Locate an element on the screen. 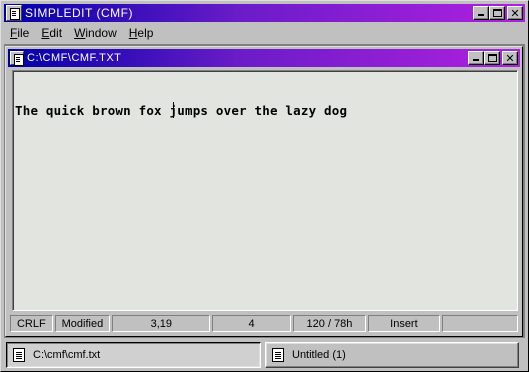 This screenshot has width=529, height=372. document-maximize-button is located at coordinates (492, 58).